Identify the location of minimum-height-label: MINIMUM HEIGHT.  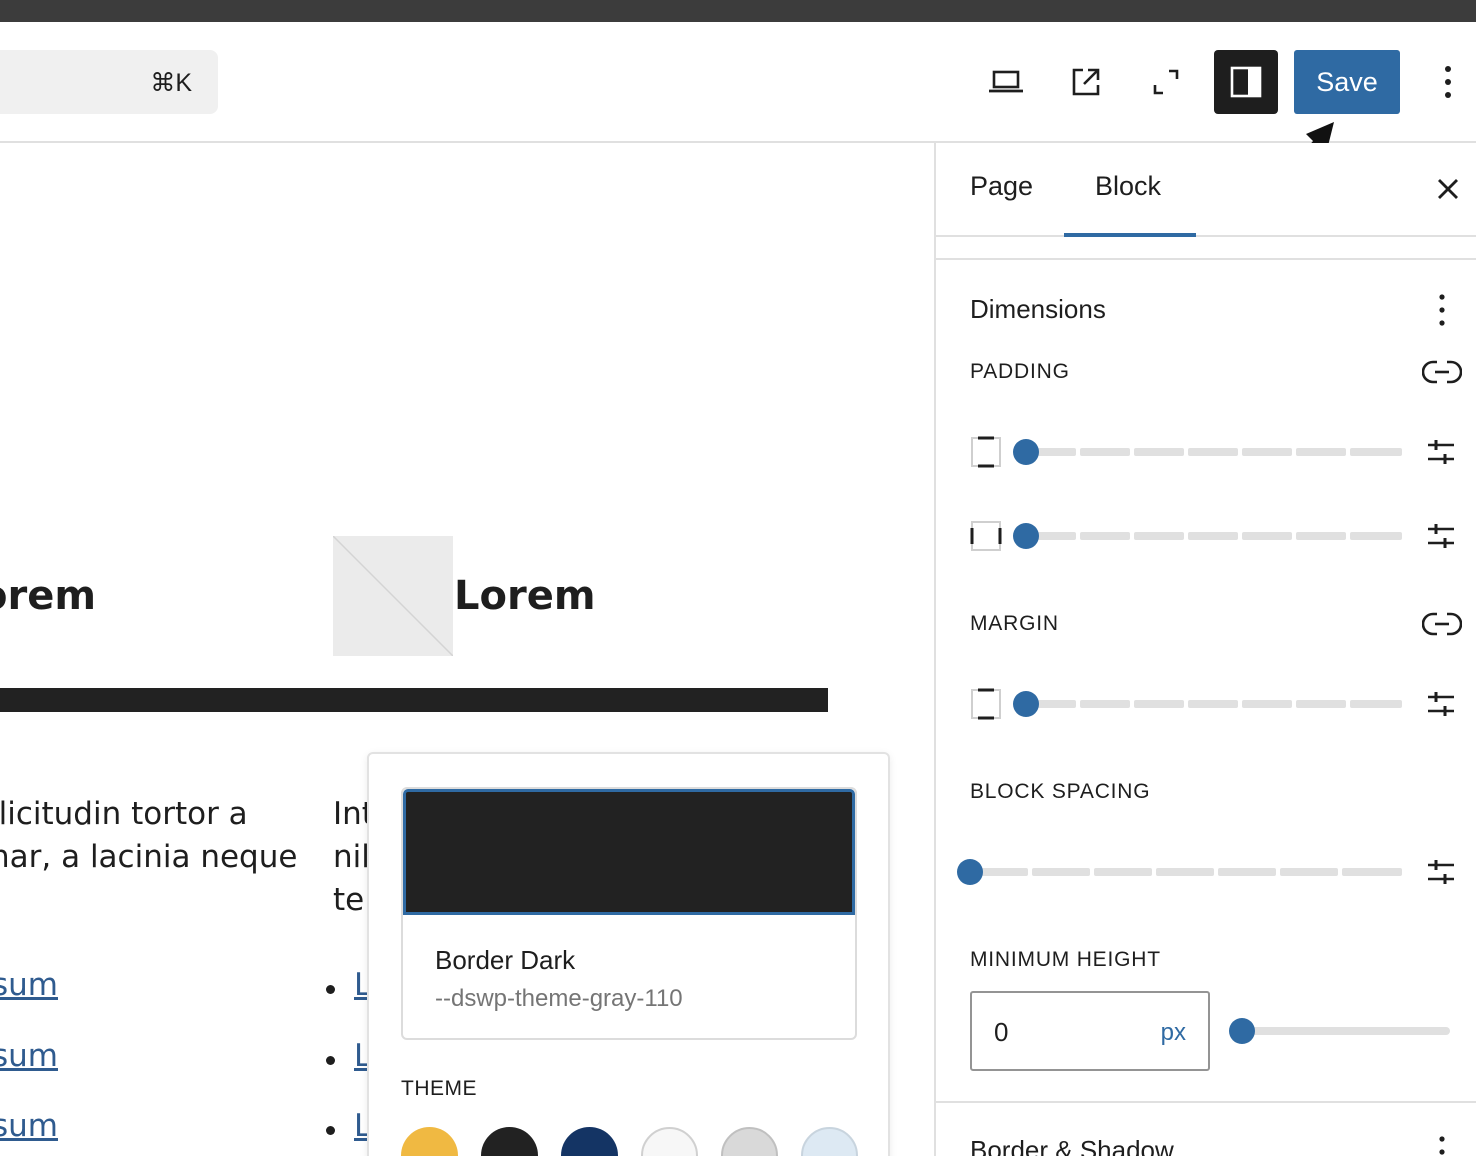
(1065, 959).